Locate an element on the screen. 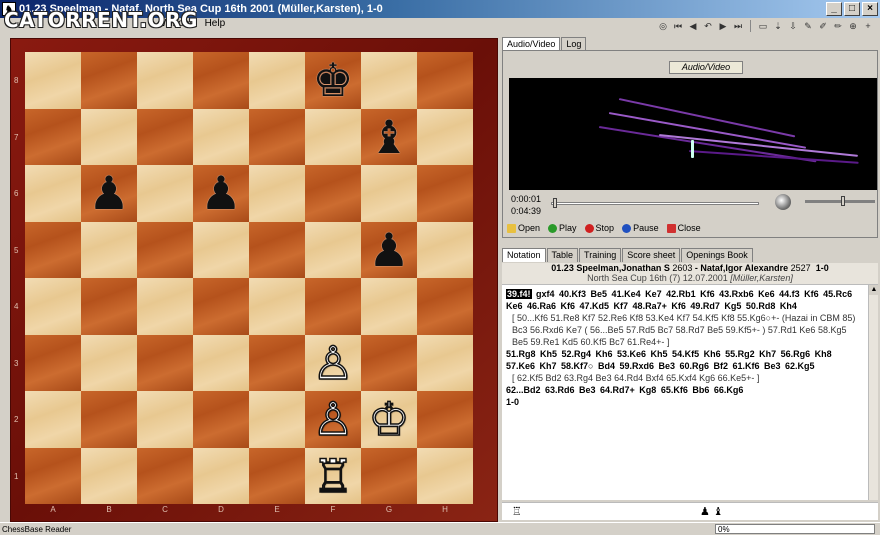 The image size is (880, 535). speaker-icon is located at coordinates (783, 202).